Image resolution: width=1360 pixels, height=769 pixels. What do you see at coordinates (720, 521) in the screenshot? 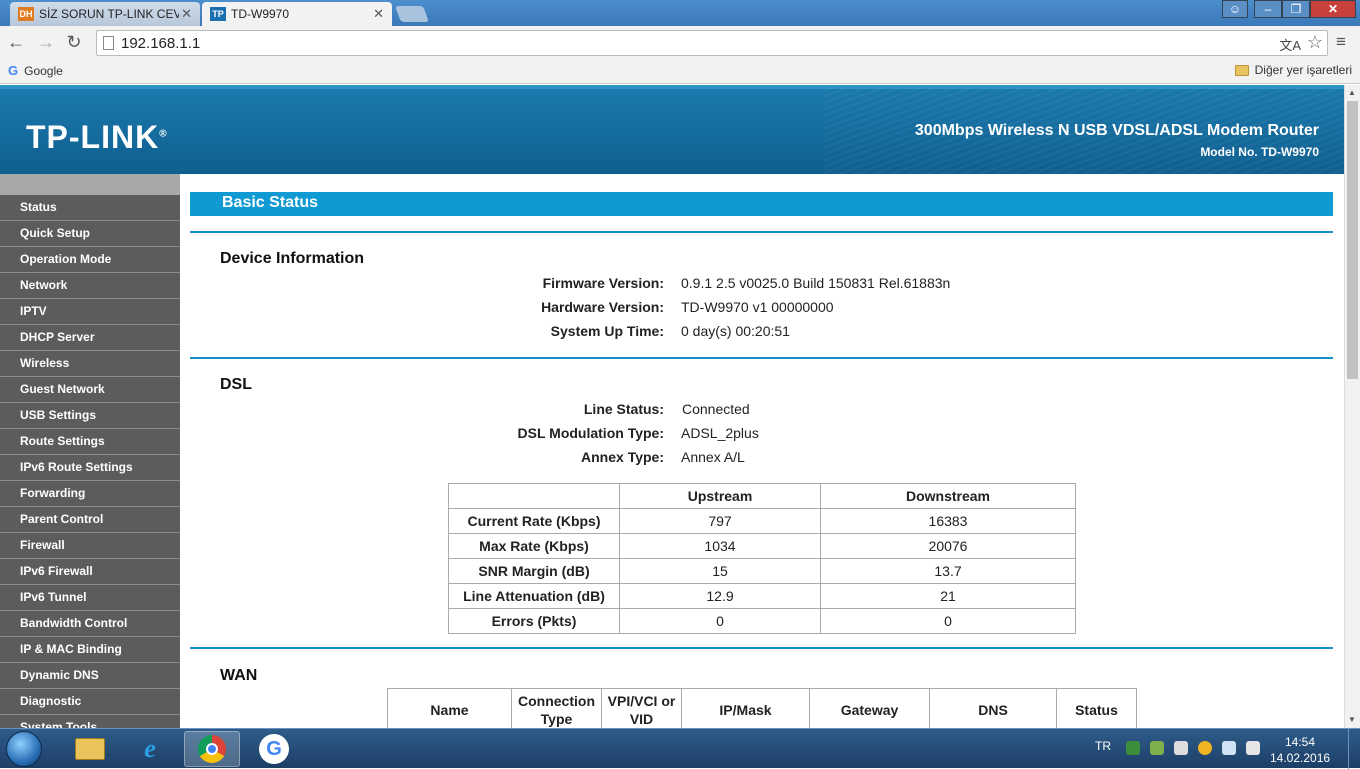
I see `table-cell: 797` at bounding box center [720, 521].